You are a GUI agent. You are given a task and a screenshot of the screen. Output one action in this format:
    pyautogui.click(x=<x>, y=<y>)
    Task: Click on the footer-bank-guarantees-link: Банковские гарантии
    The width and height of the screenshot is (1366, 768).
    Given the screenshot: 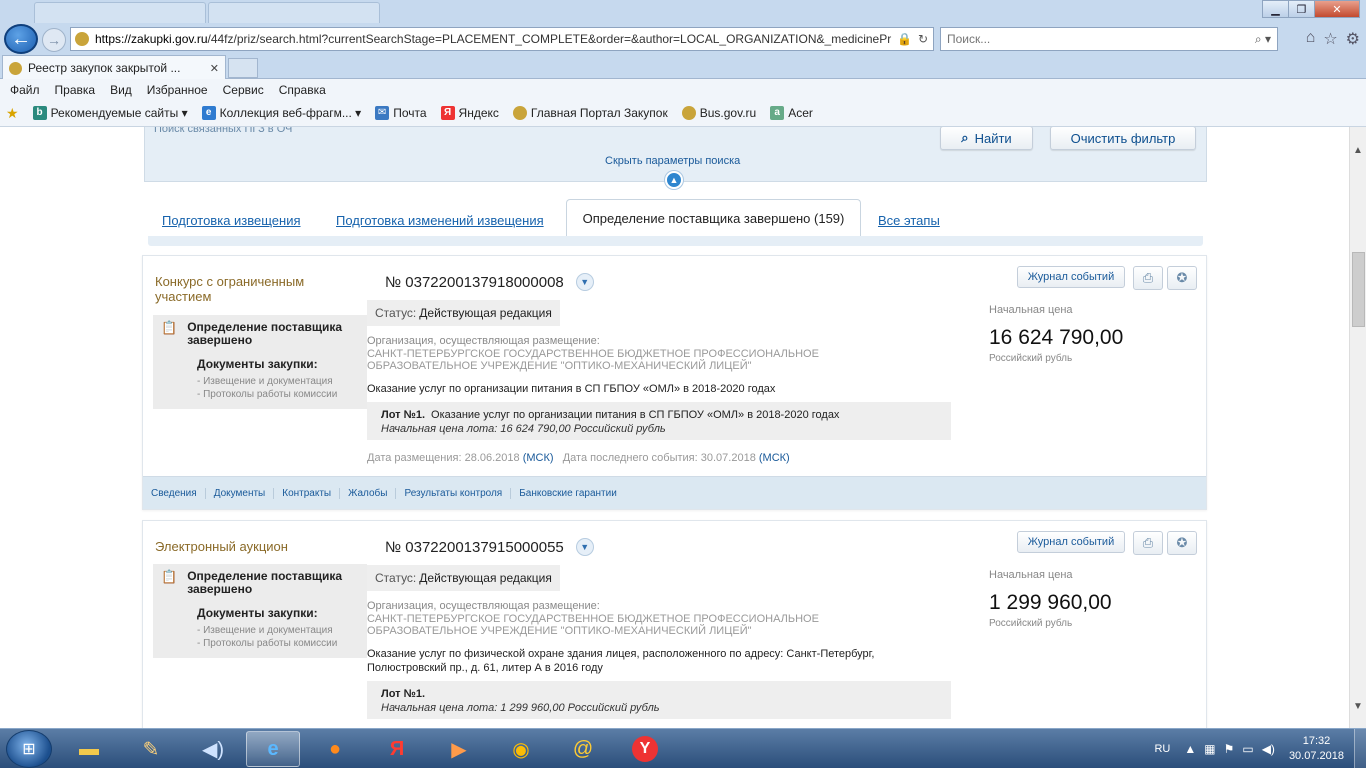 What is the action you would take?
    pyautogui.click(x=568, y=493)
    